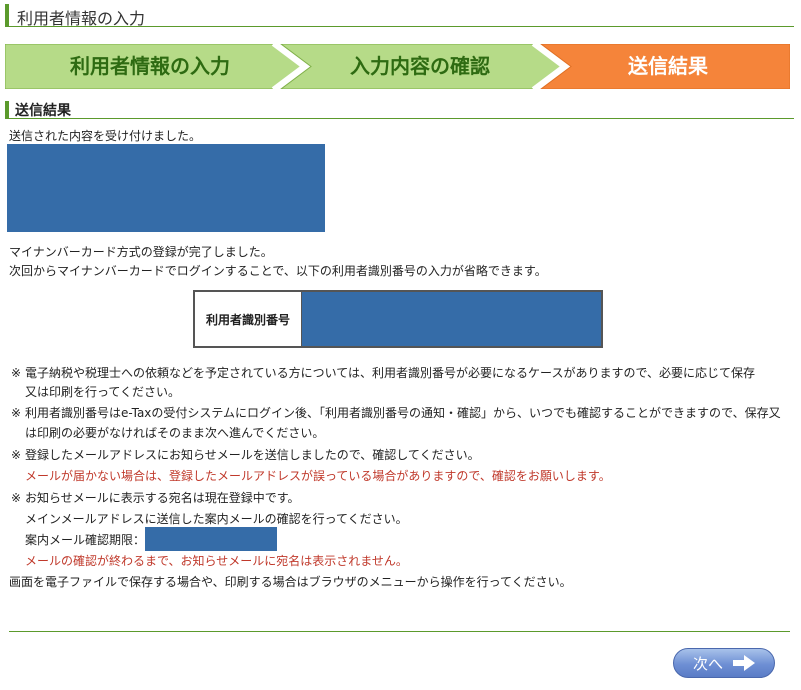 The height and width of the screenshot is (690, 801). I want to click on user-id-header: 利用者識別番号, so click(248, 319).